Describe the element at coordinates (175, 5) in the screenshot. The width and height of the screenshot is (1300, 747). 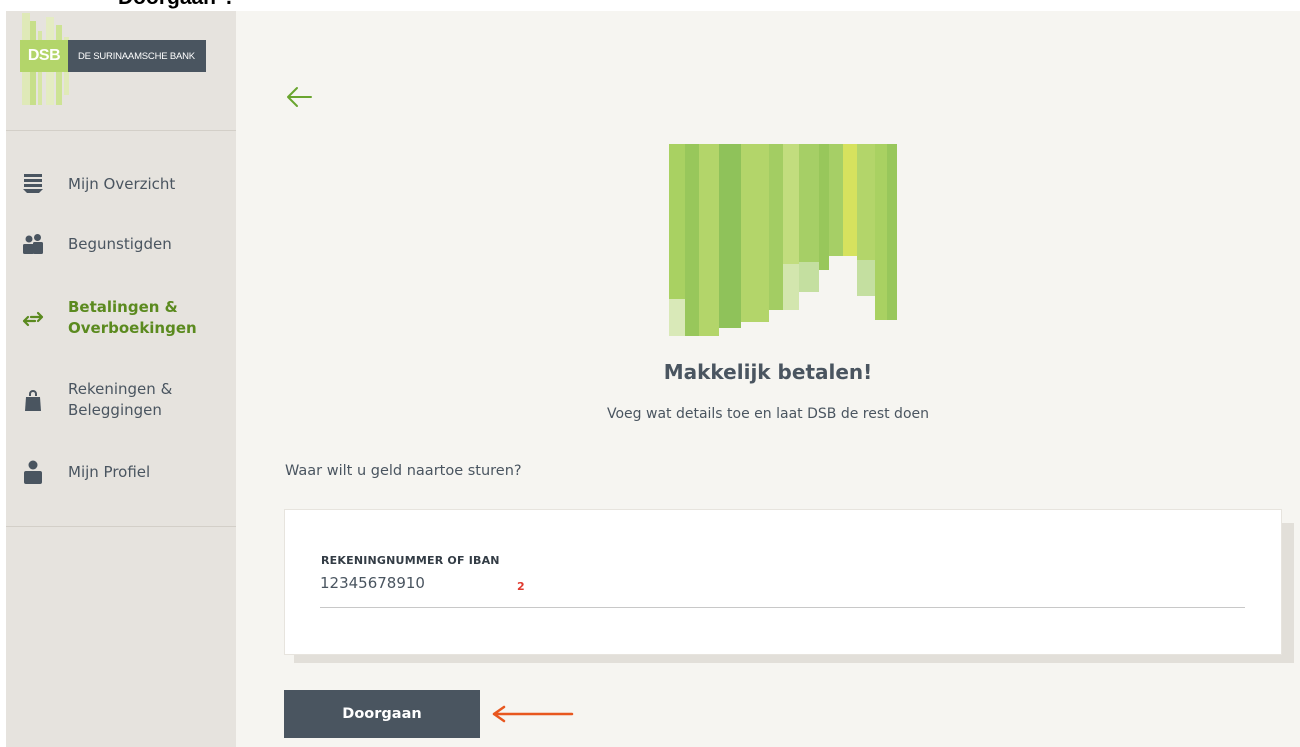
I see `top-caption-fragment: Doorgaan".` at that location.